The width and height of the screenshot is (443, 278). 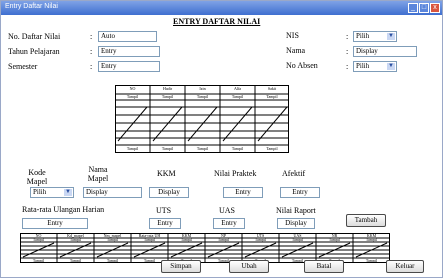 I want to click on kode-mapel-select: Pilih ▼, so click(x=52, y=192).